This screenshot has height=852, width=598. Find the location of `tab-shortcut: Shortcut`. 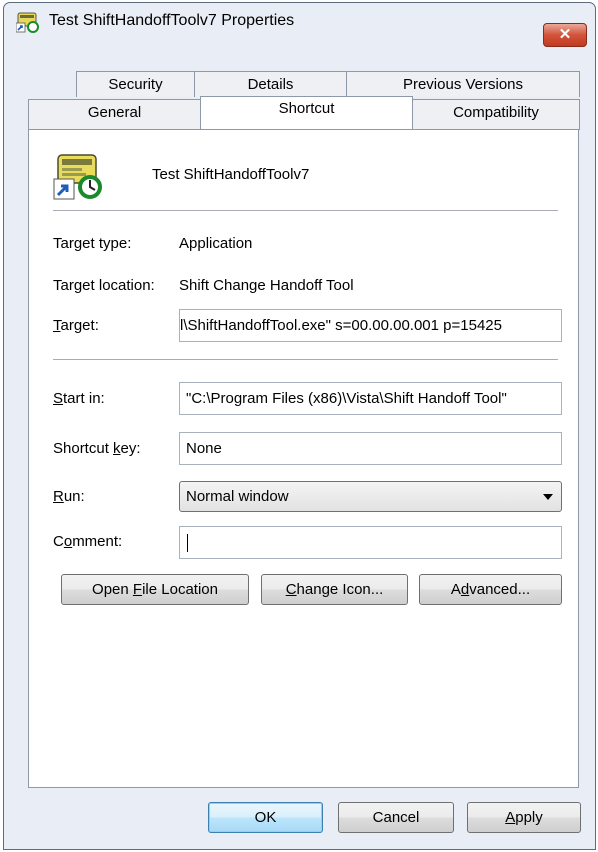

tab-shortcut: Shortcut is located at coordinates (306, 112).